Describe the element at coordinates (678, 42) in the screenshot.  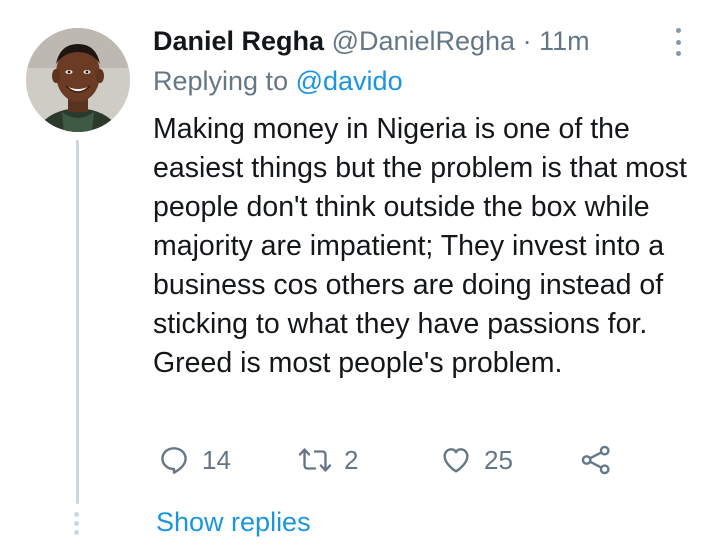
I see `more-options-icon` at that location.